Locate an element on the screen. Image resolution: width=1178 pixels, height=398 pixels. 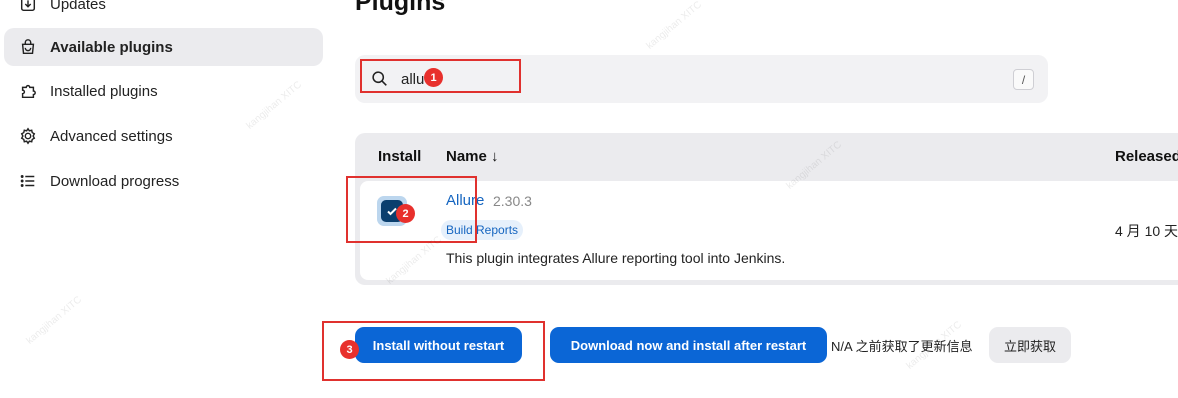
puzzle-icon is located at coordinates (28, 91).